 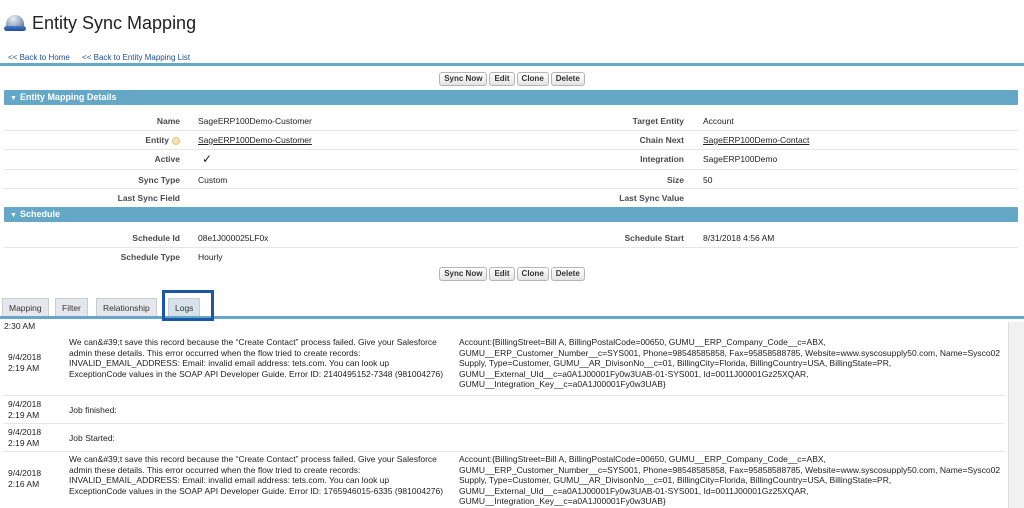 I want to click on schedule-id-label: Schedule Id, so click(x=156, y=238).